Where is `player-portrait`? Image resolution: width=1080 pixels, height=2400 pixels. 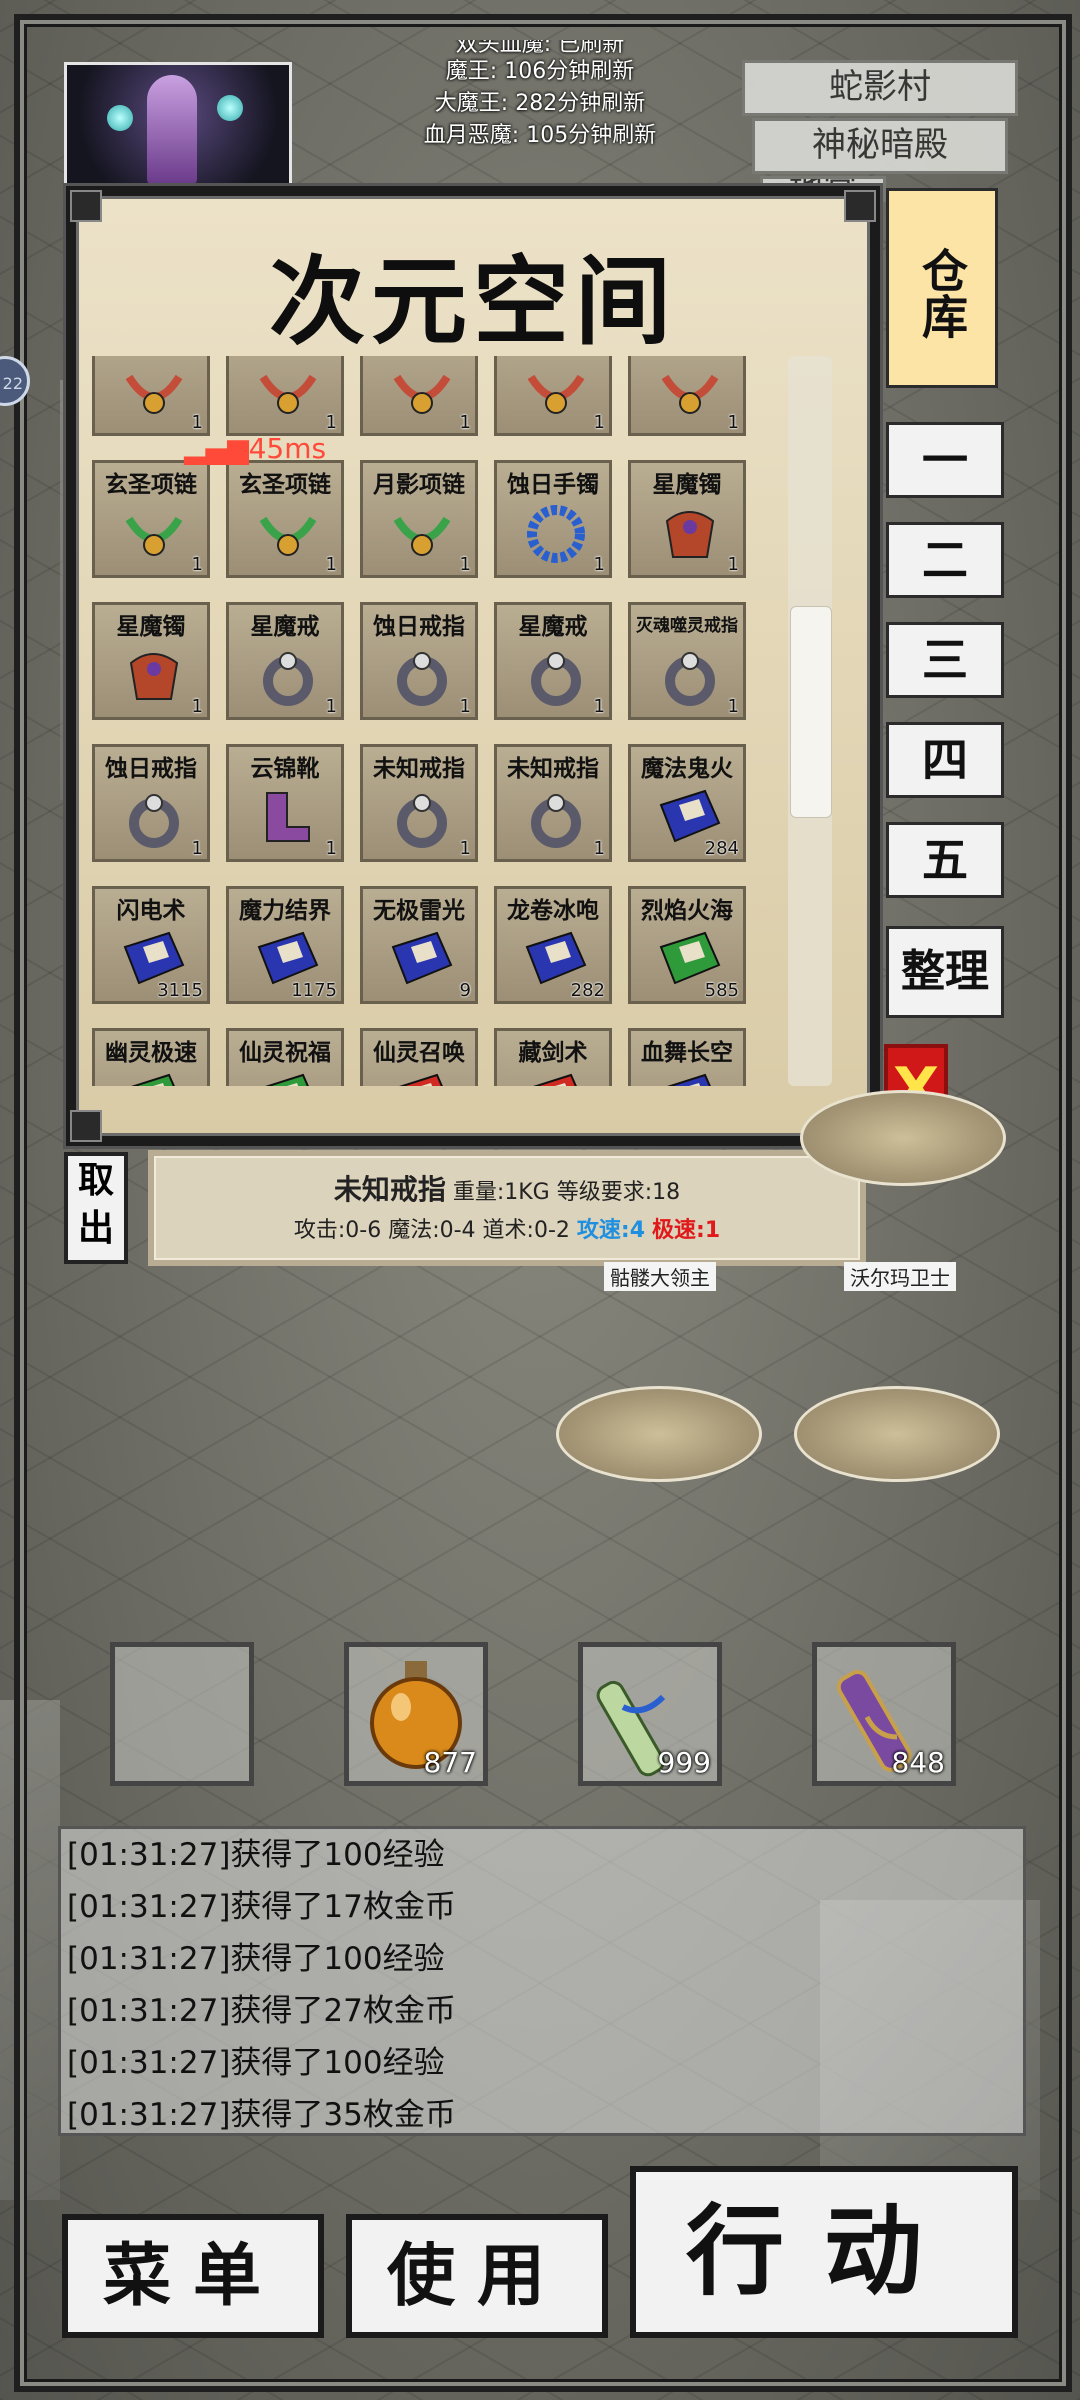
player-portrait is located at coordinates (178, 125).